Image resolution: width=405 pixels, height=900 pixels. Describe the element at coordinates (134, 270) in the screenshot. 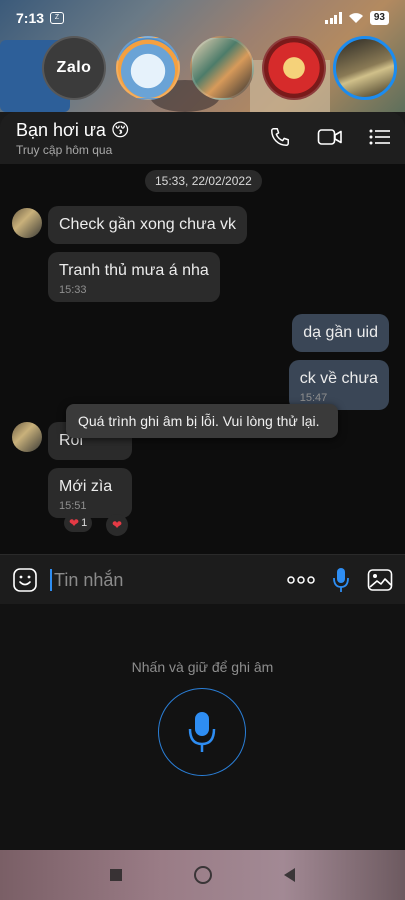

I see `message-text: Tranh thủ mưa á nha` at that location.